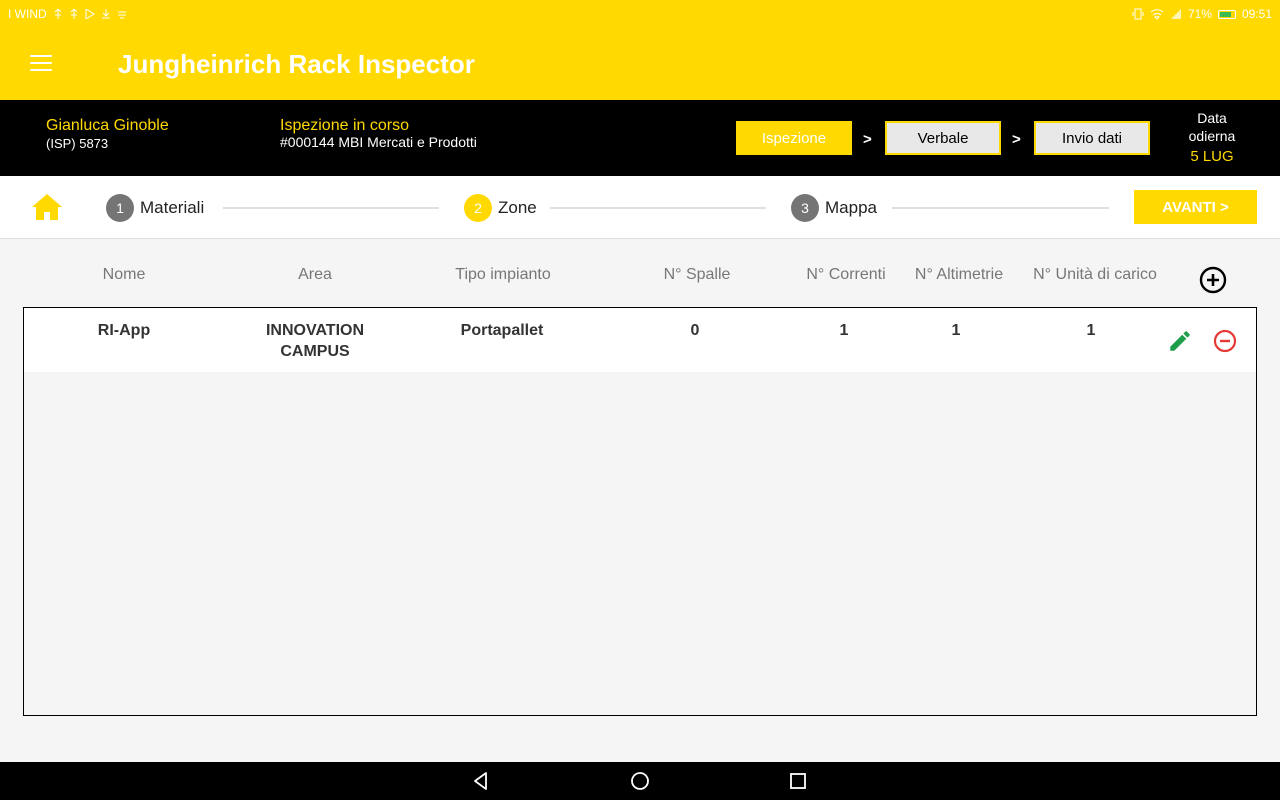 The height and width of the screenshot is (800, 1280). What do you see at coordinates (851, 207) in the screenshot?
I see `step-label: Mappa` at bounding box center [851, 207].